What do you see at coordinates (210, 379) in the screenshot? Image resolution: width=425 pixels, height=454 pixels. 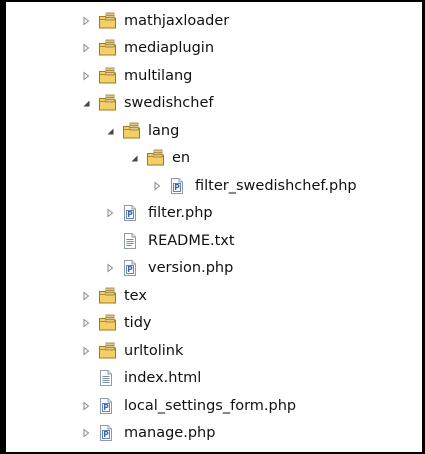 I see `tree-item-index-html: index.html` at bounding box center [210, 379].